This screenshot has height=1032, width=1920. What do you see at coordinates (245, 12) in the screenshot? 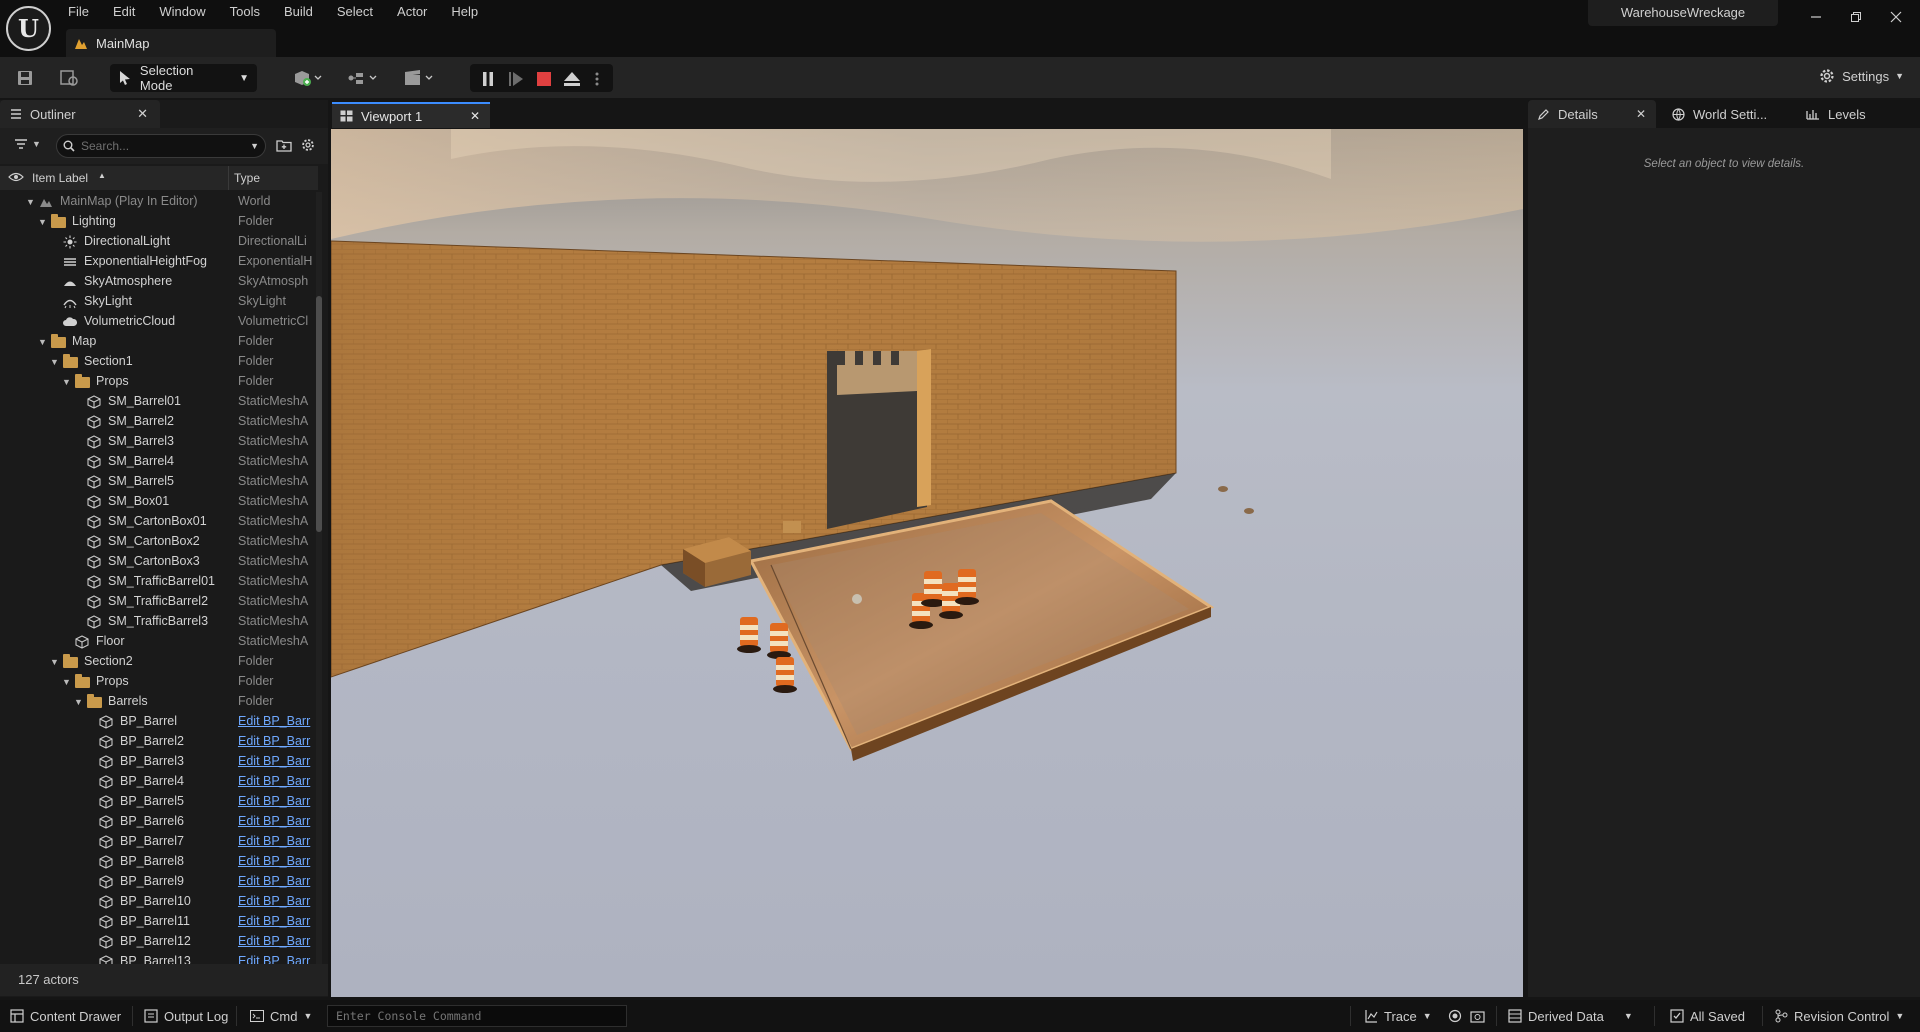
I see `menu-tools: Tools` at bounding box center [245, 12].